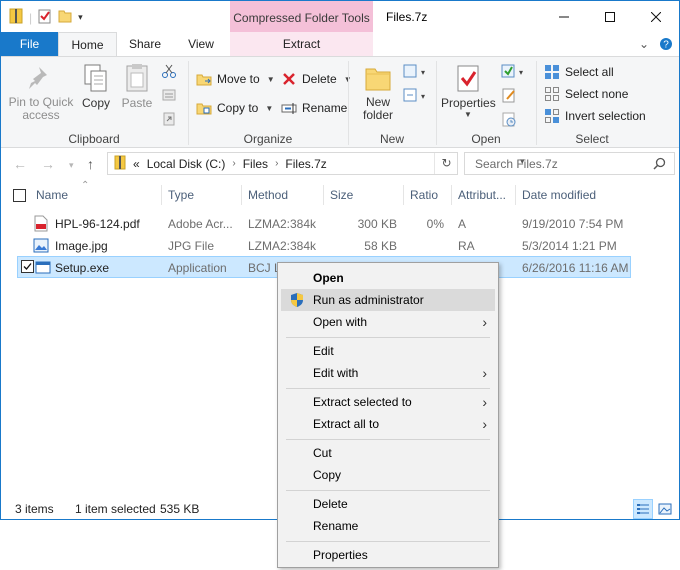 This screenshot has width=680, height=570. I want to click on column-size: Size, so click(341, 195).